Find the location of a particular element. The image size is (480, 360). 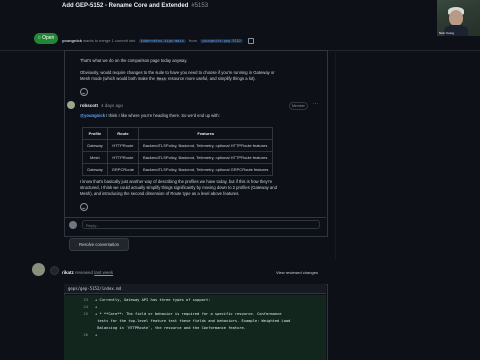

comment-header: robscott 4 days ago is located at coordinates (101, 105).